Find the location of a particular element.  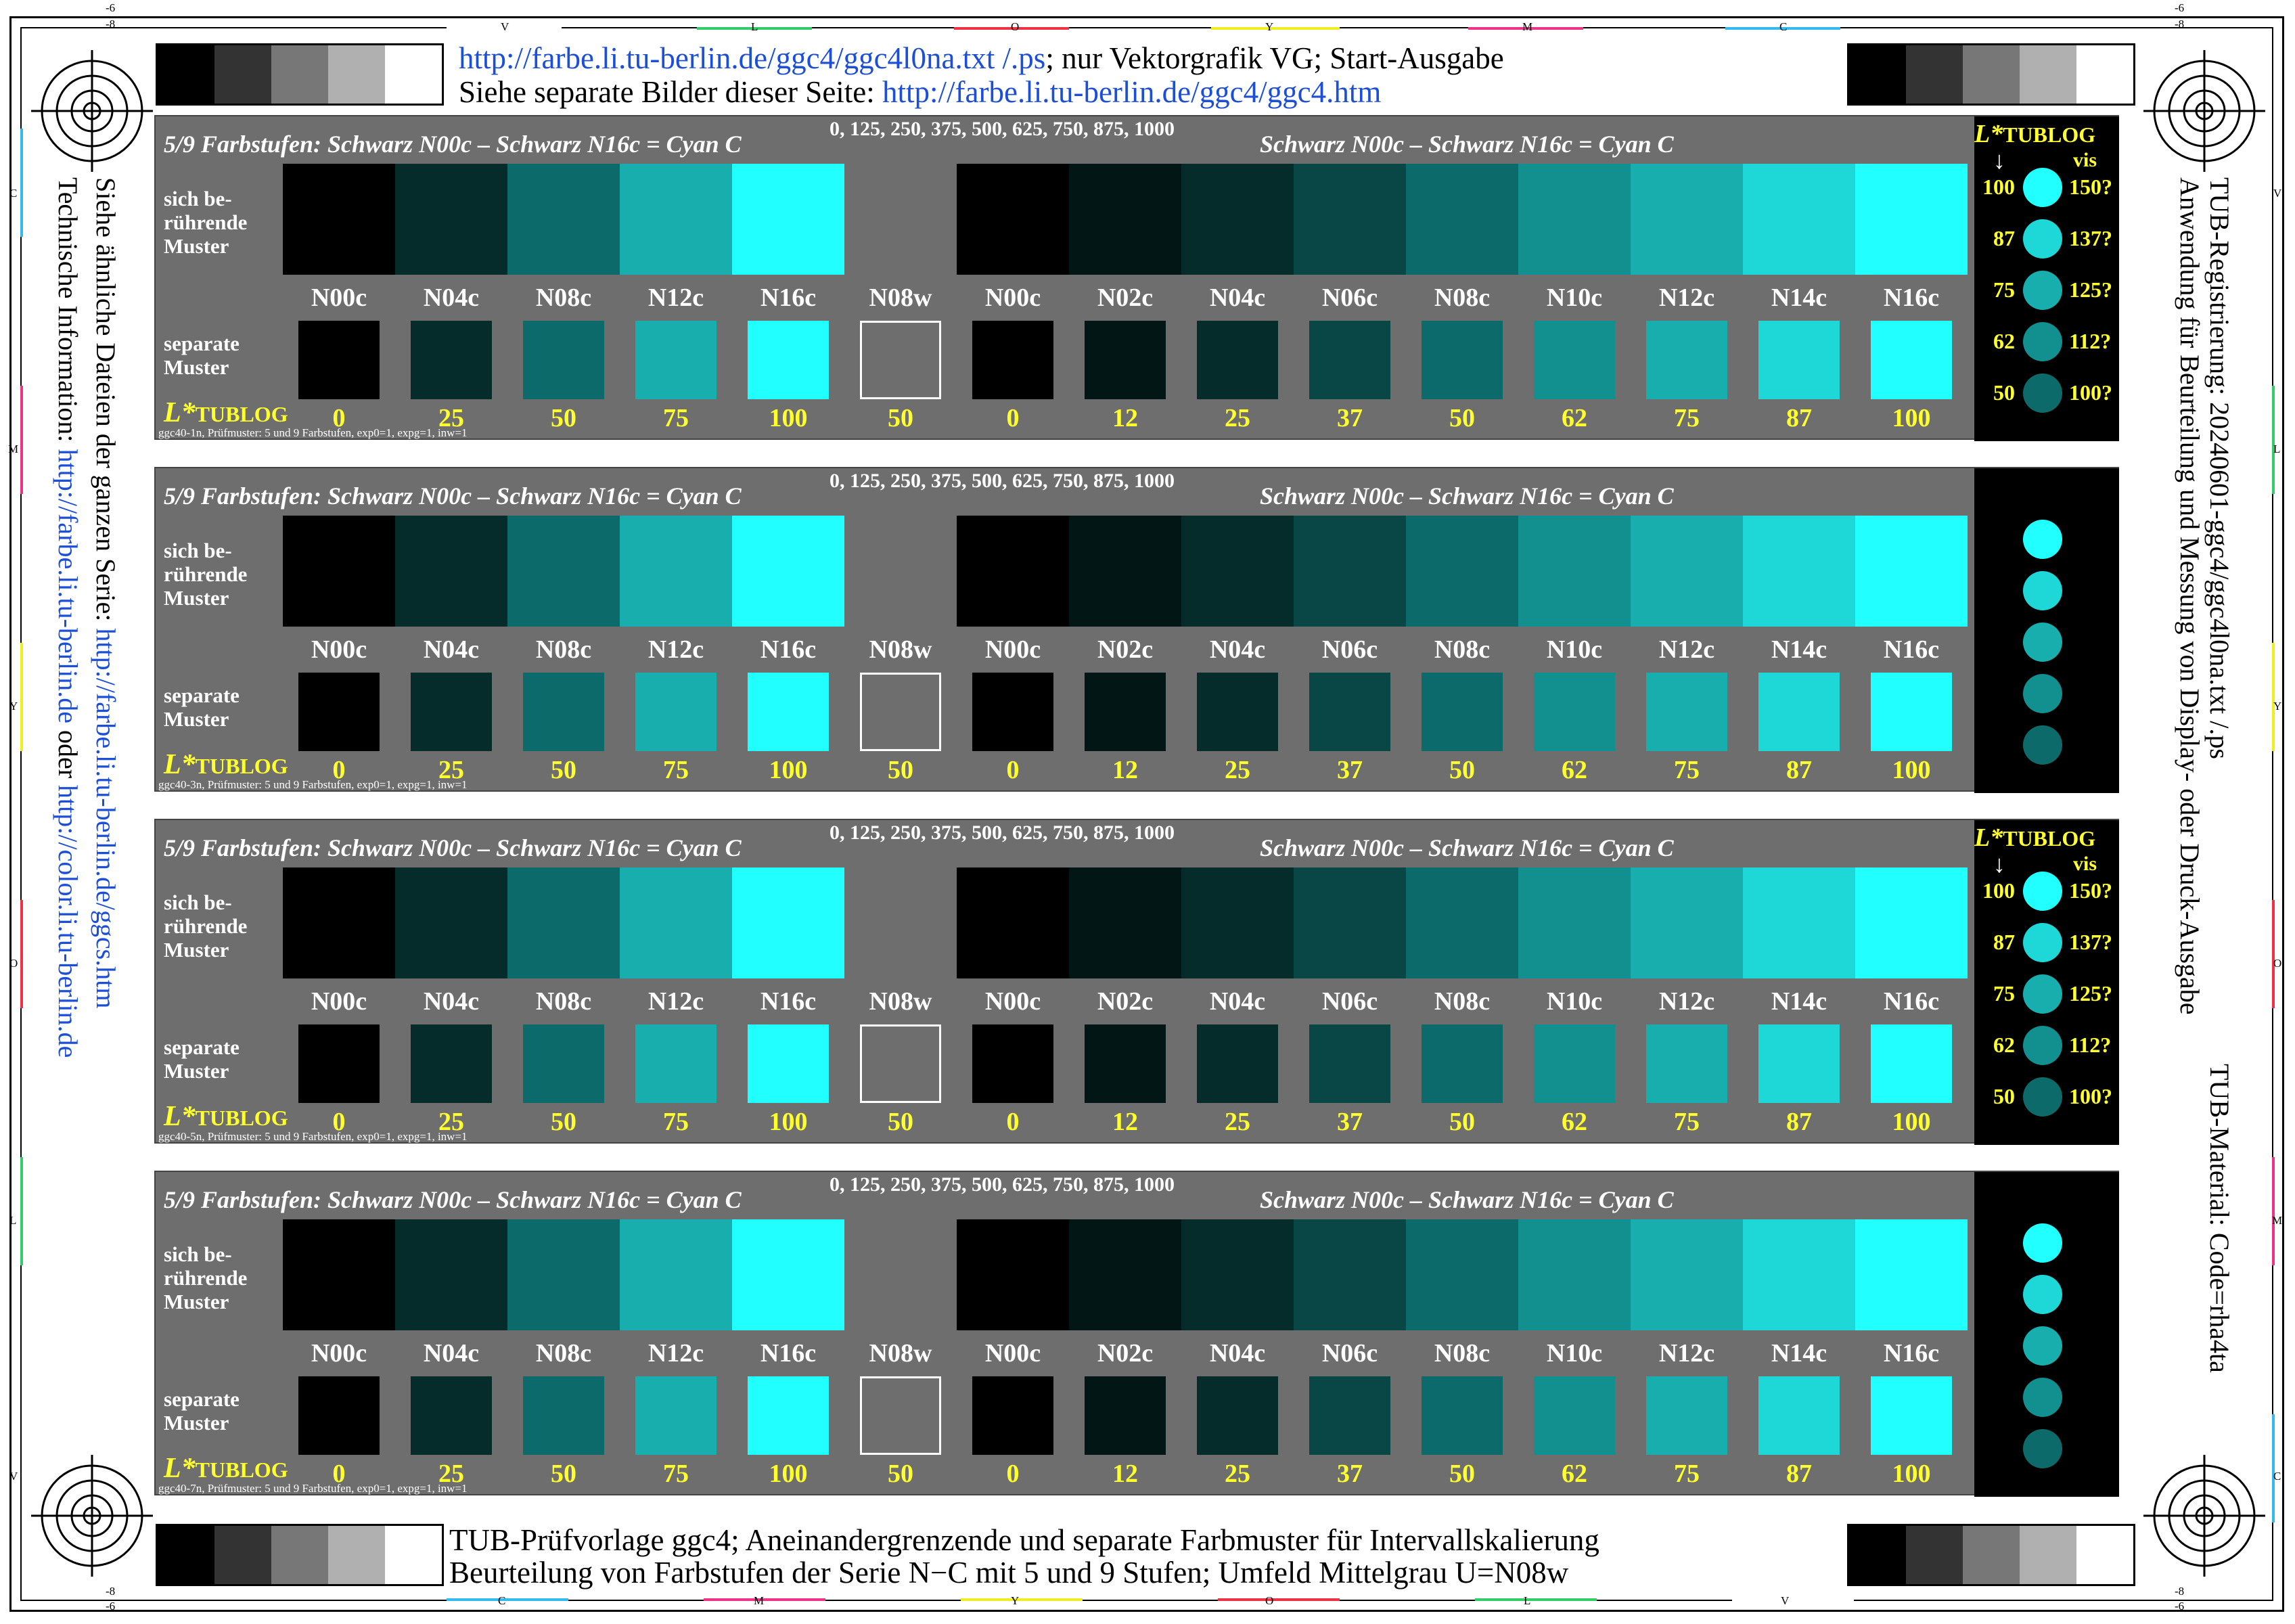

side-text: Siehe ähnliche Dateien der ganzen Serie: is located at coordinates (106, 403).